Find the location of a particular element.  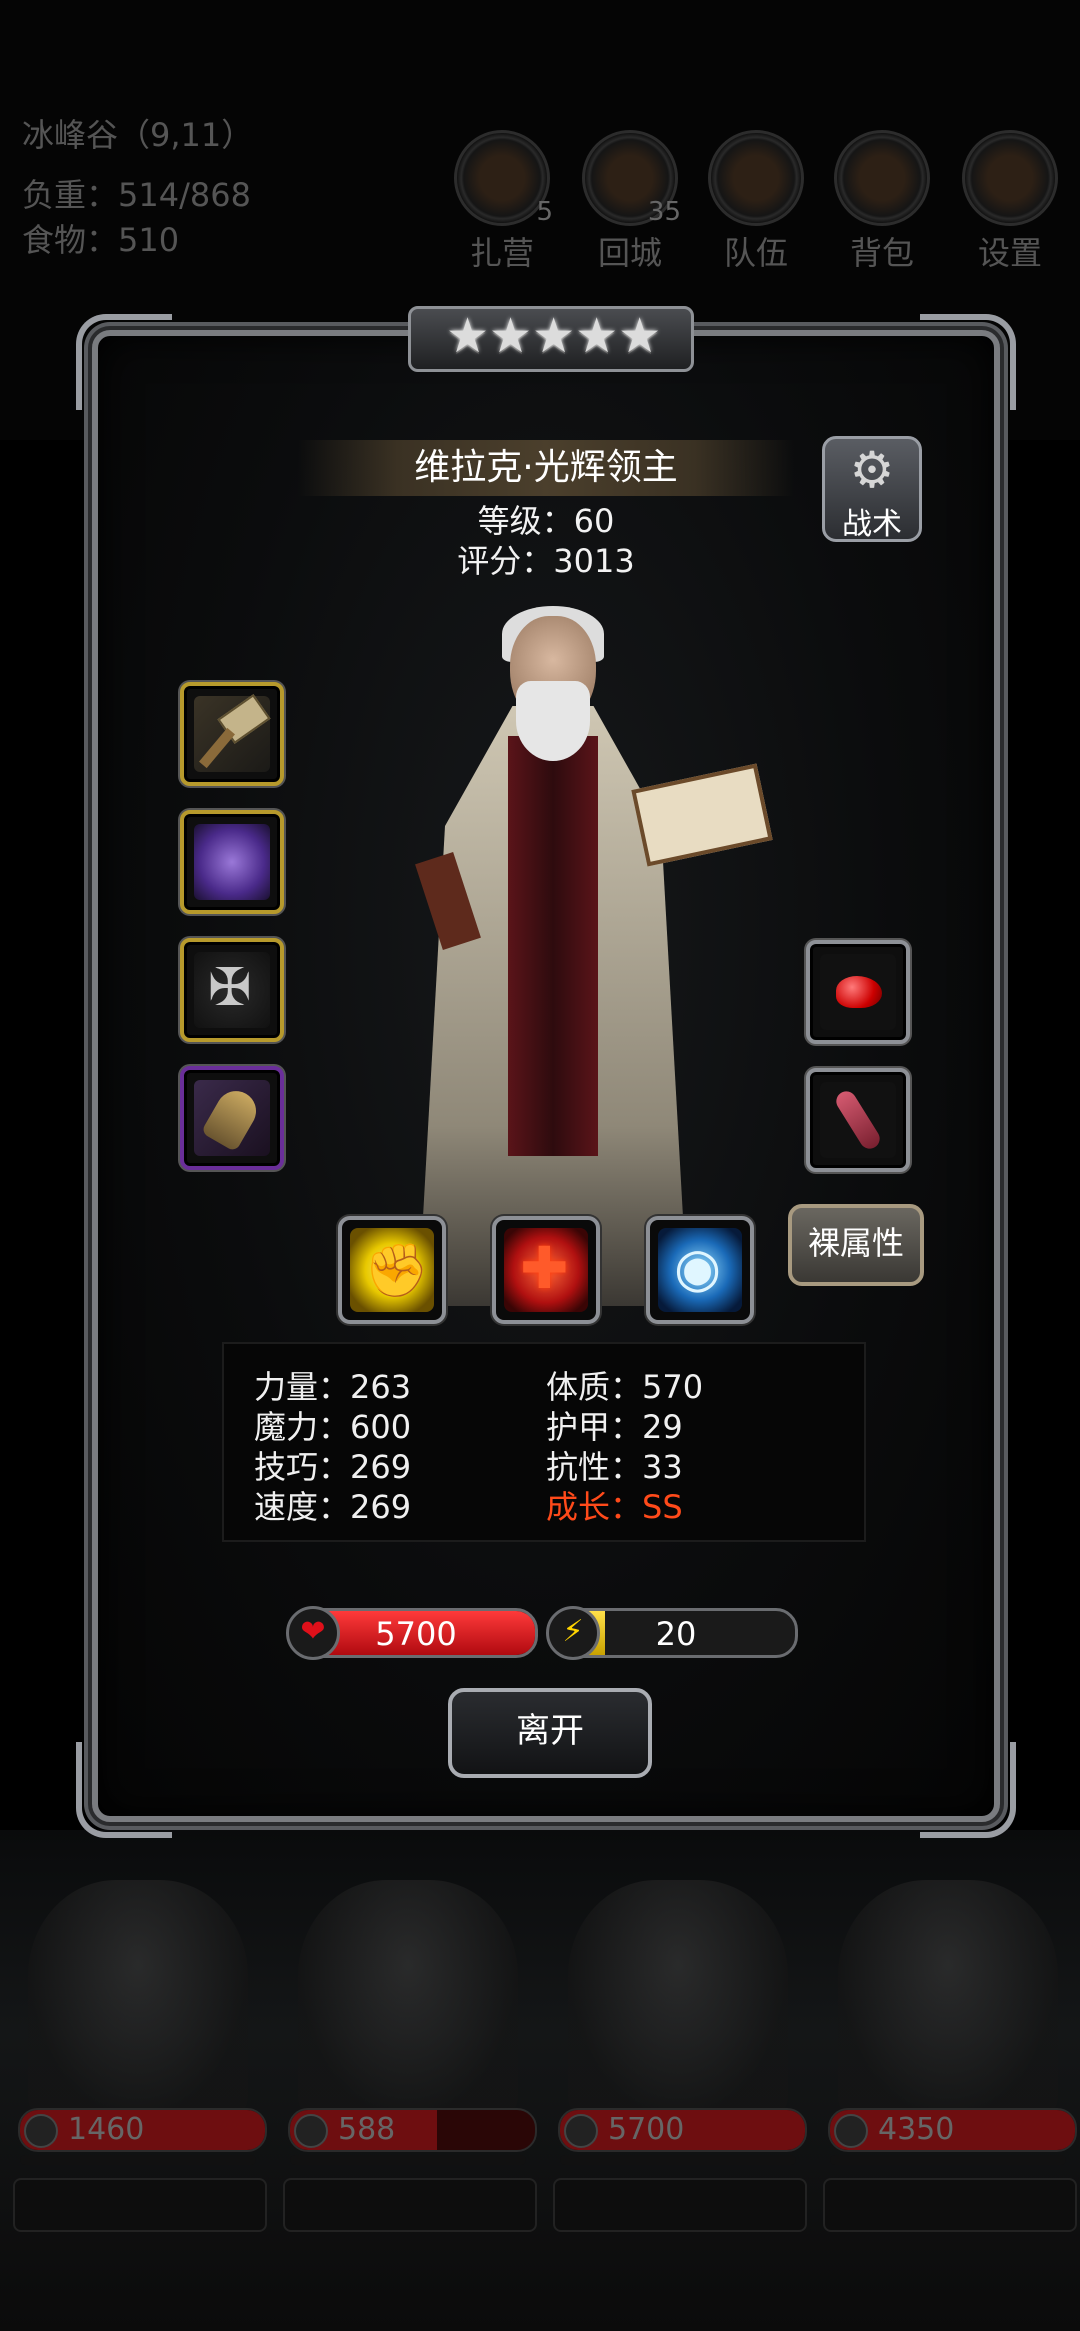

heart-icon: ❤ is located at coordinates (313, 1633).